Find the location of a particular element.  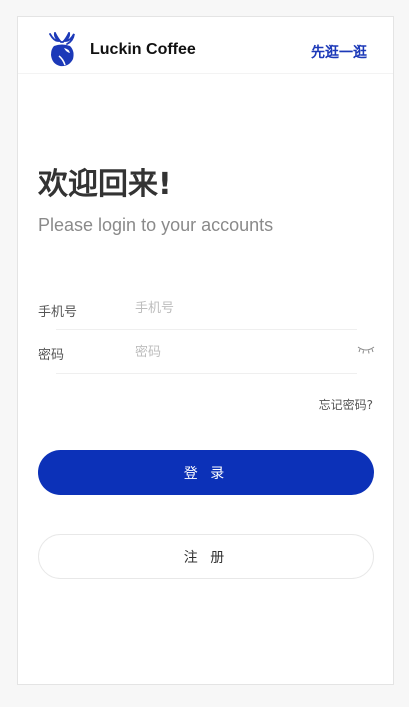

top-bar: Luckin Coffee 先逛一逛 is located at coordinates (205, 45).